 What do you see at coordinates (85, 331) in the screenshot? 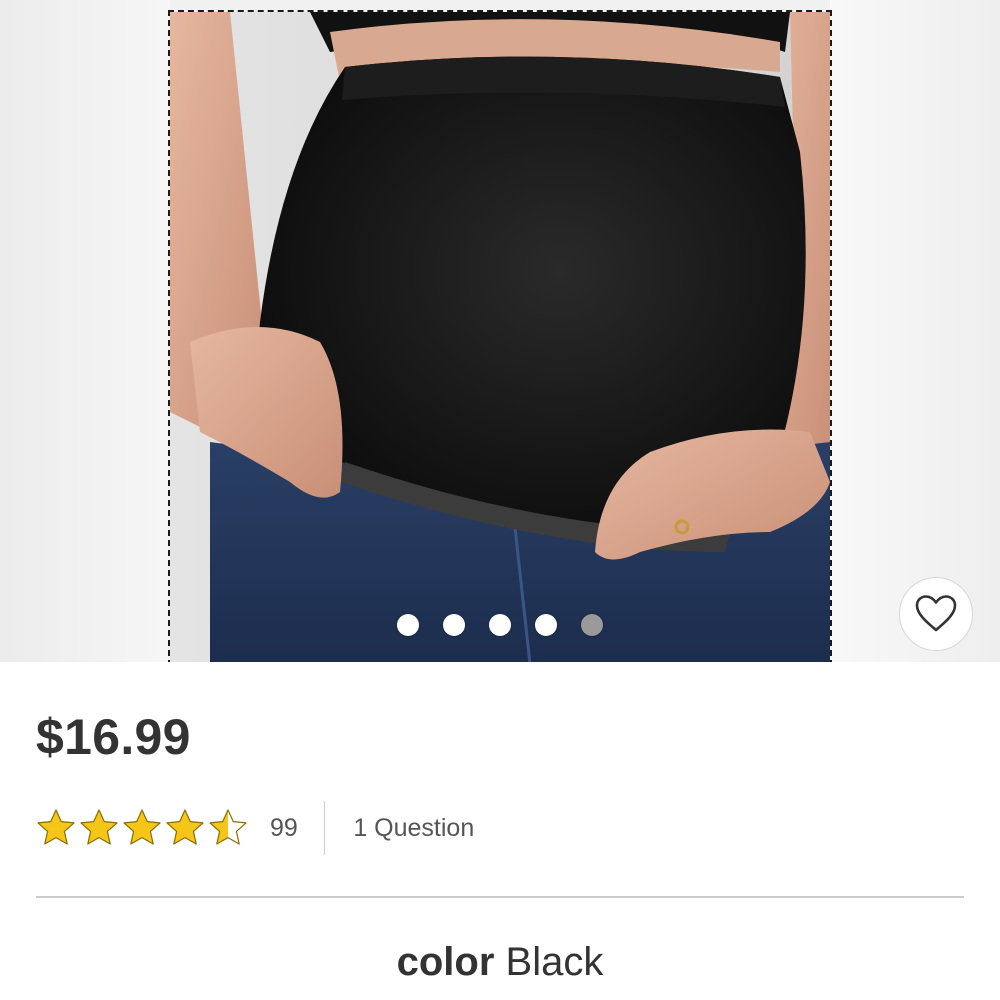
I see `previous-image-preview` at bounding box center [85, 331].